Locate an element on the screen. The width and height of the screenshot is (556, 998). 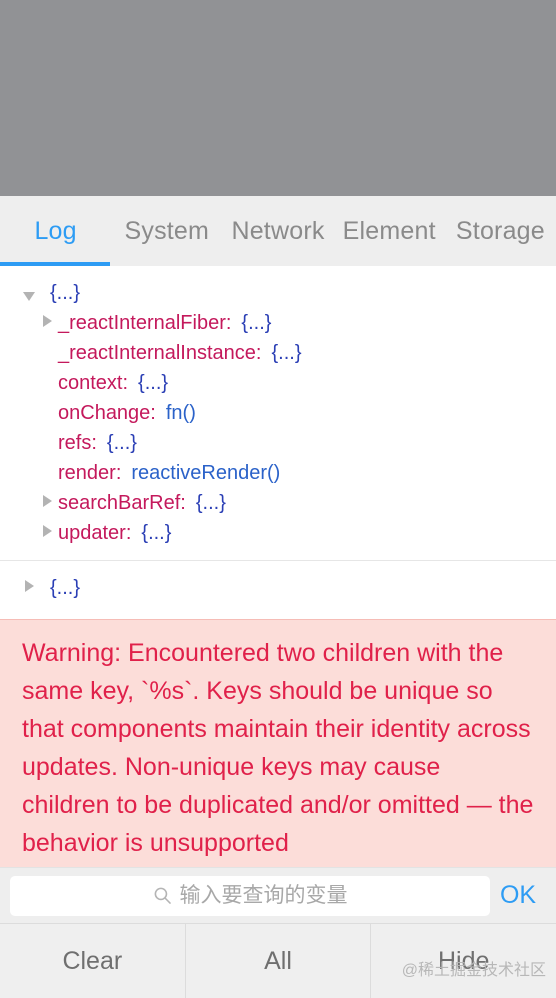
tree-row: _reactInternalInstance: {...} is located at coordinates (278, 353).